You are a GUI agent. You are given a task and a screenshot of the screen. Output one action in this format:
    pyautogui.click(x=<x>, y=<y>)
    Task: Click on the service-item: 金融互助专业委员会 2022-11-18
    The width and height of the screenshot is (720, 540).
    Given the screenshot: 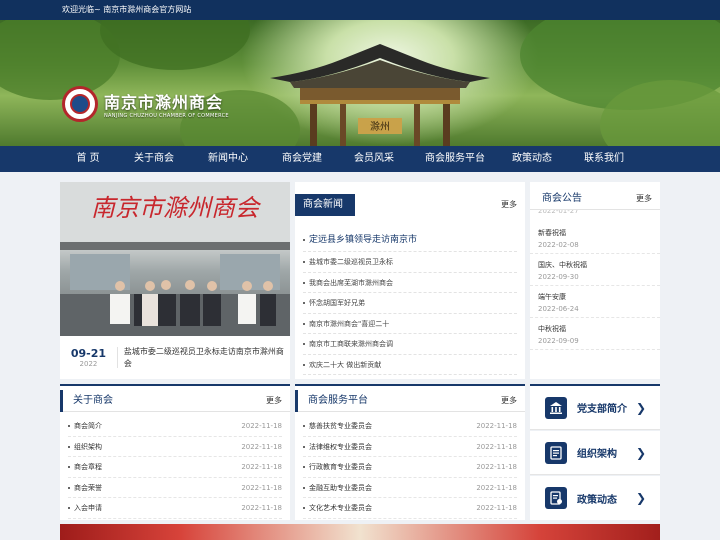 What is the action you would take?
    pyautogui.click(x=410, y=488)
    